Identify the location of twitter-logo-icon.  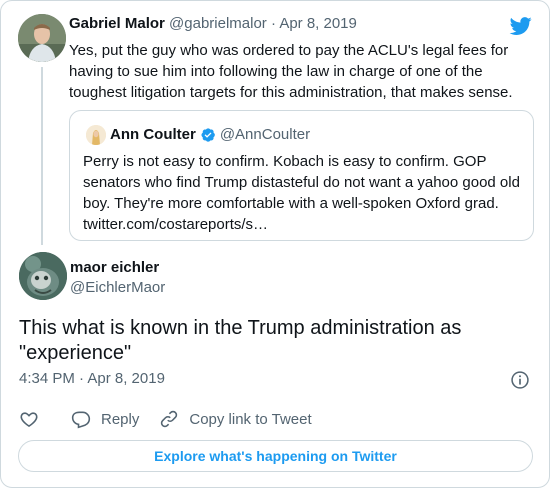
(521, 26).